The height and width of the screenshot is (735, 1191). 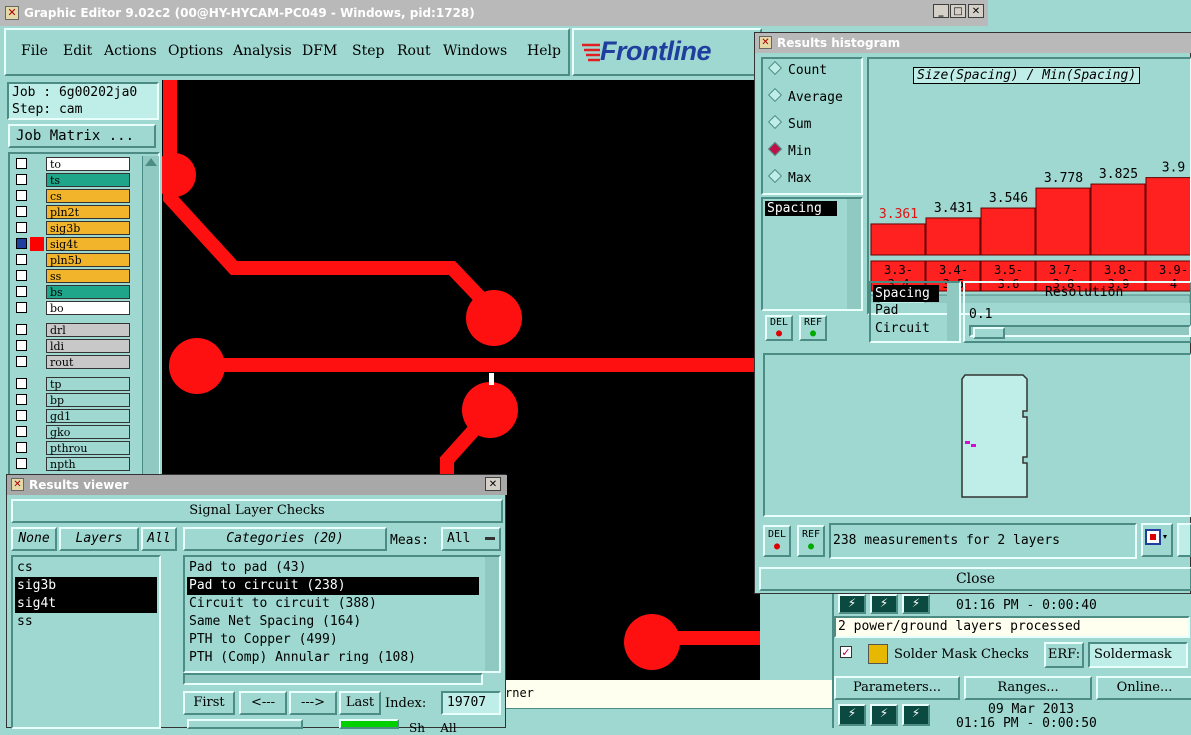 I want to click on first-button: First, so click(x=209, y=703).